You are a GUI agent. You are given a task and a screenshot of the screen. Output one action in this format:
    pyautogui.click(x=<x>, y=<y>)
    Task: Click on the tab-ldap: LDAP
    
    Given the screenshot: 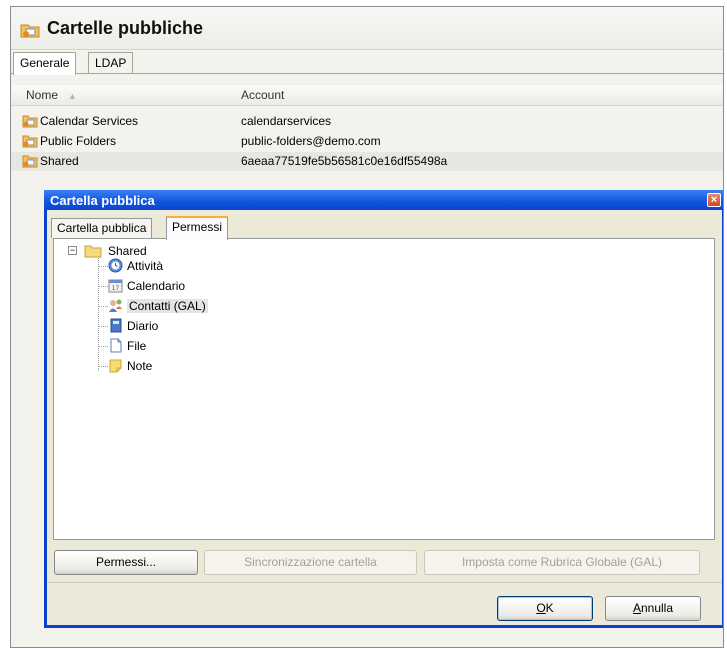 What is the action you would take?
    pyautogui.click(x=111, y=62)
    